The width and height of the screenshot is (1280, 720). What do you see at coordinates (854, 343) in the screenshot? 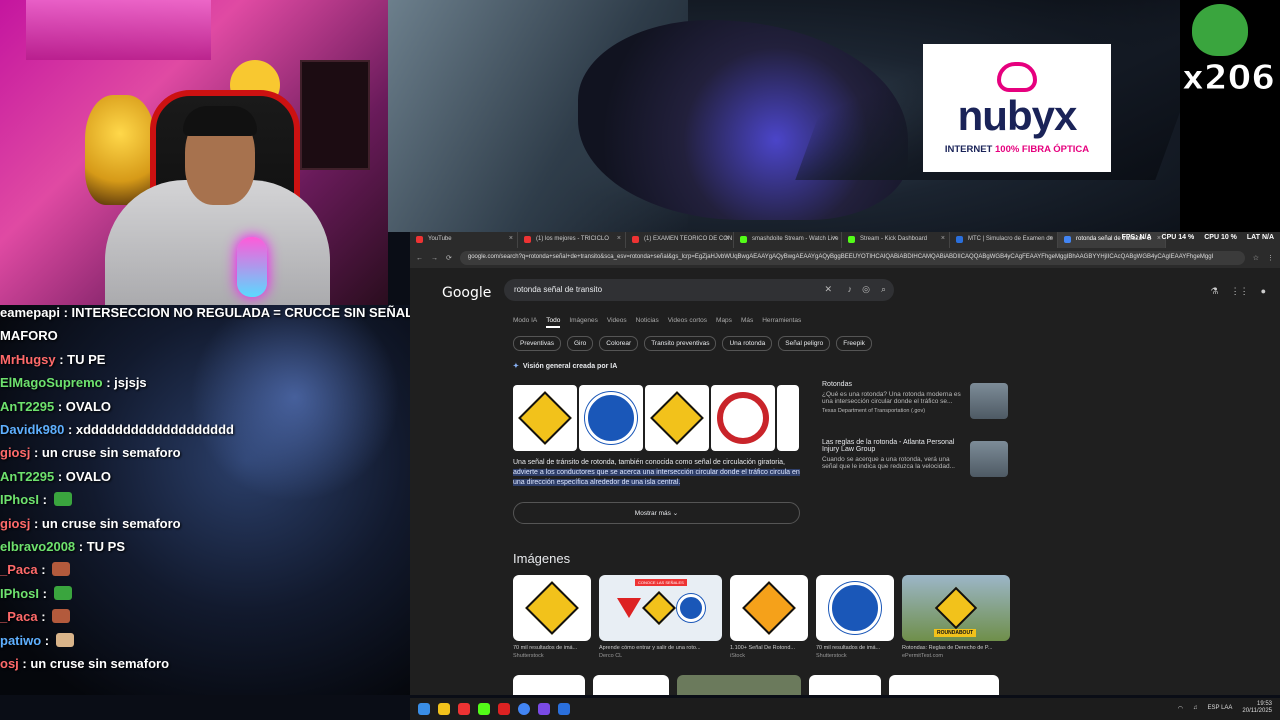
I see `refine-chip: Freepik` at bounding box center [854, 343].